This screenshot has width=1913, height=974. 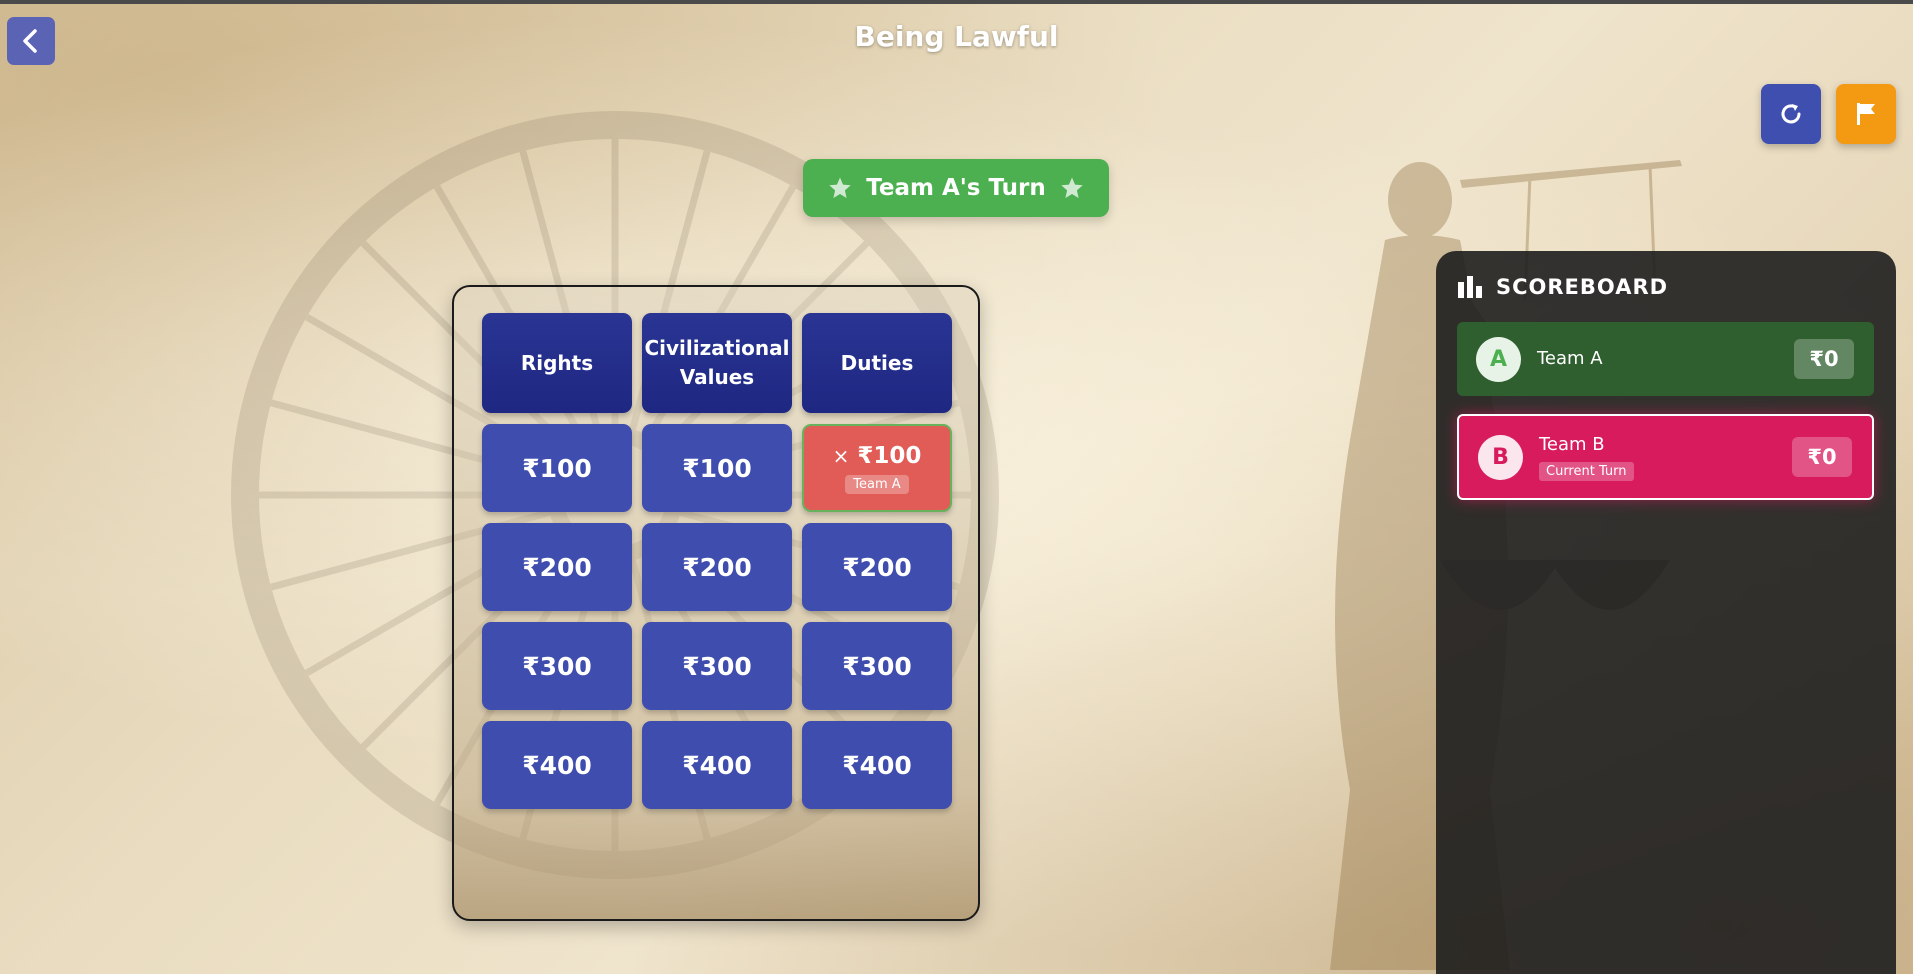 I want to click on flag-icon, so click(x=1866, y=114).